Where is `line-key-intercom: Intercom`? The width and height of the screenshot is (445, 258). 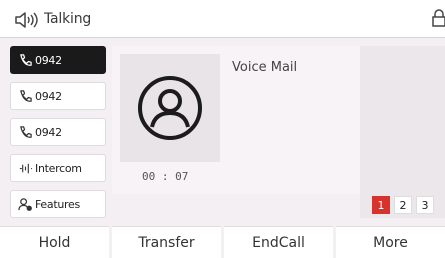
line-key-intercom: Intercom is located at coordinates (58, 168).